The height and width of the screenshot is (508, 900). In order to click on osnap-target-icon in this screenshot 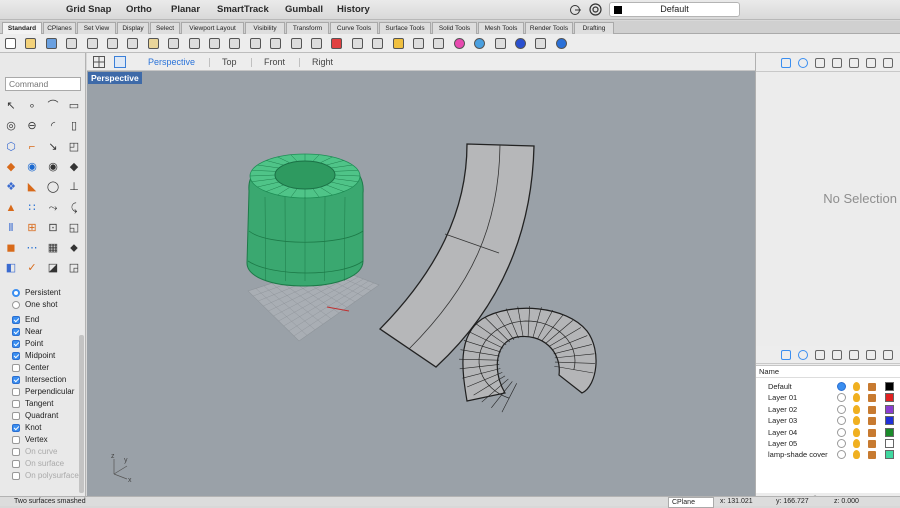, I will do `click(595, 9)`.